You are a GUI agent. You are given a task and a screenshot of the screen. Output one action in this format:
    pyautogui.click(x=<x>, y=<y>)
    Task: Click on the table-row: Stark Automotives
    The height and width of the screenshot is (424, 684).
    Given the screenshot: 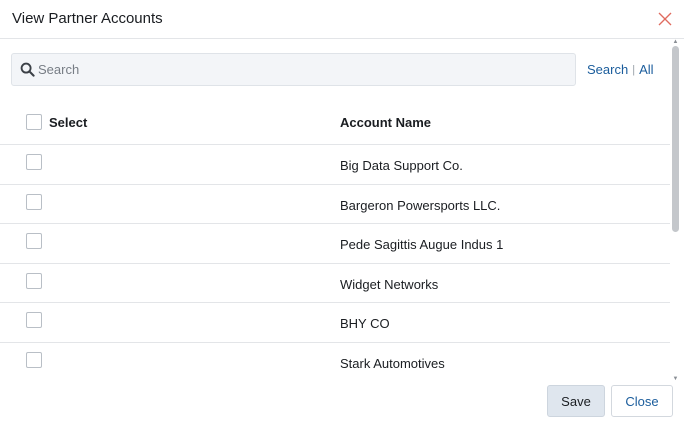 What is the action you would take?
    pyautogui.click(x=335, y=362)
    